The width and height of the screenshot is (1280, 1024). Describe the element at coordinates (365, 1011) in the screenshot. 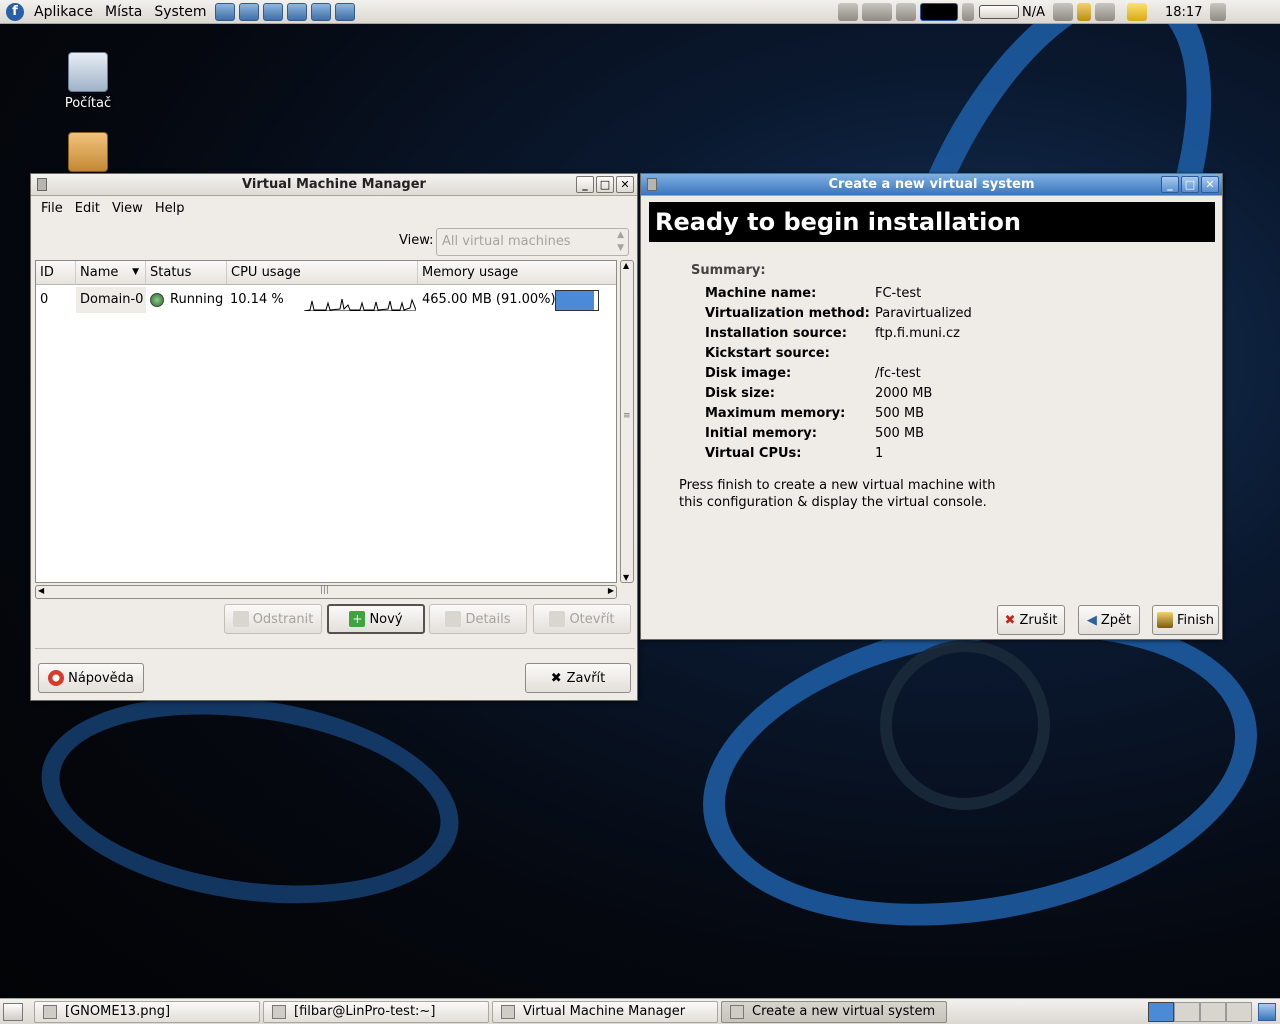

I see `taskbar-item-label: [filbar@LinPro-test:~]` at that location.